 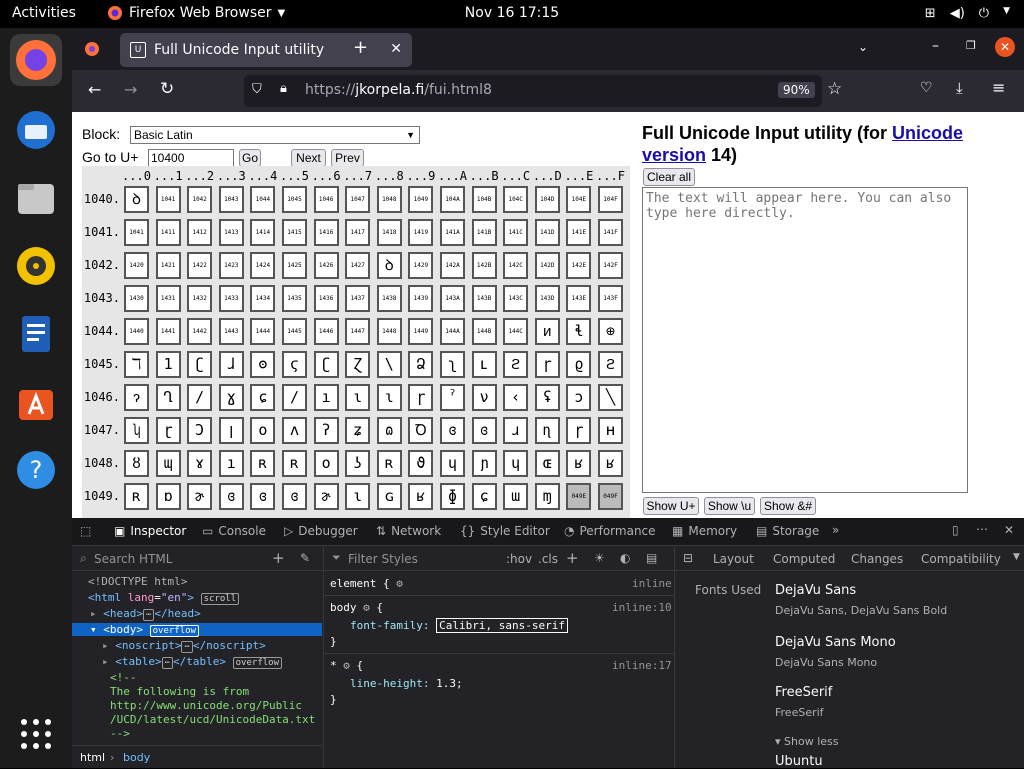 What do you see at coordinates (36, 198) in the screenshot?
I see `dock-files` at bounding box center [36, 198].